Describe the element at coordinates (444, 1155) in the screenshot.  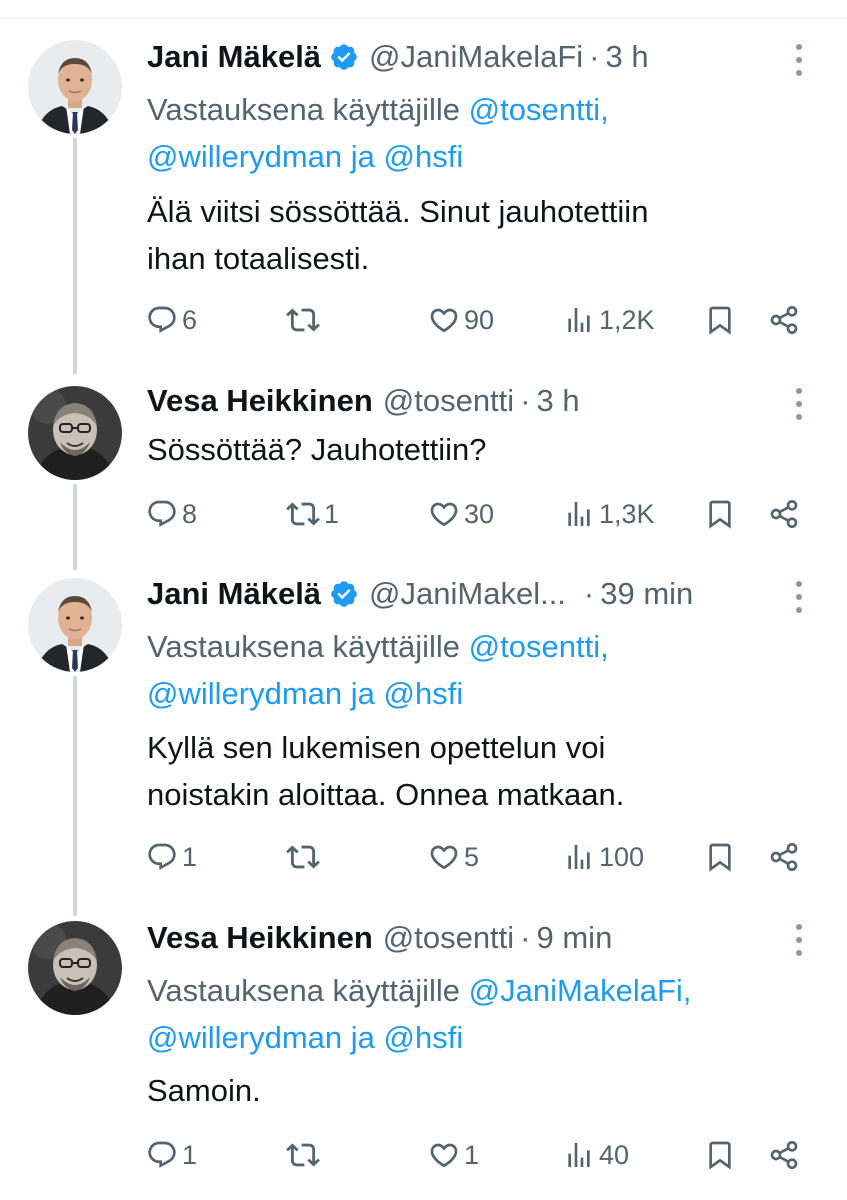
I see `heart-icon` at that location.